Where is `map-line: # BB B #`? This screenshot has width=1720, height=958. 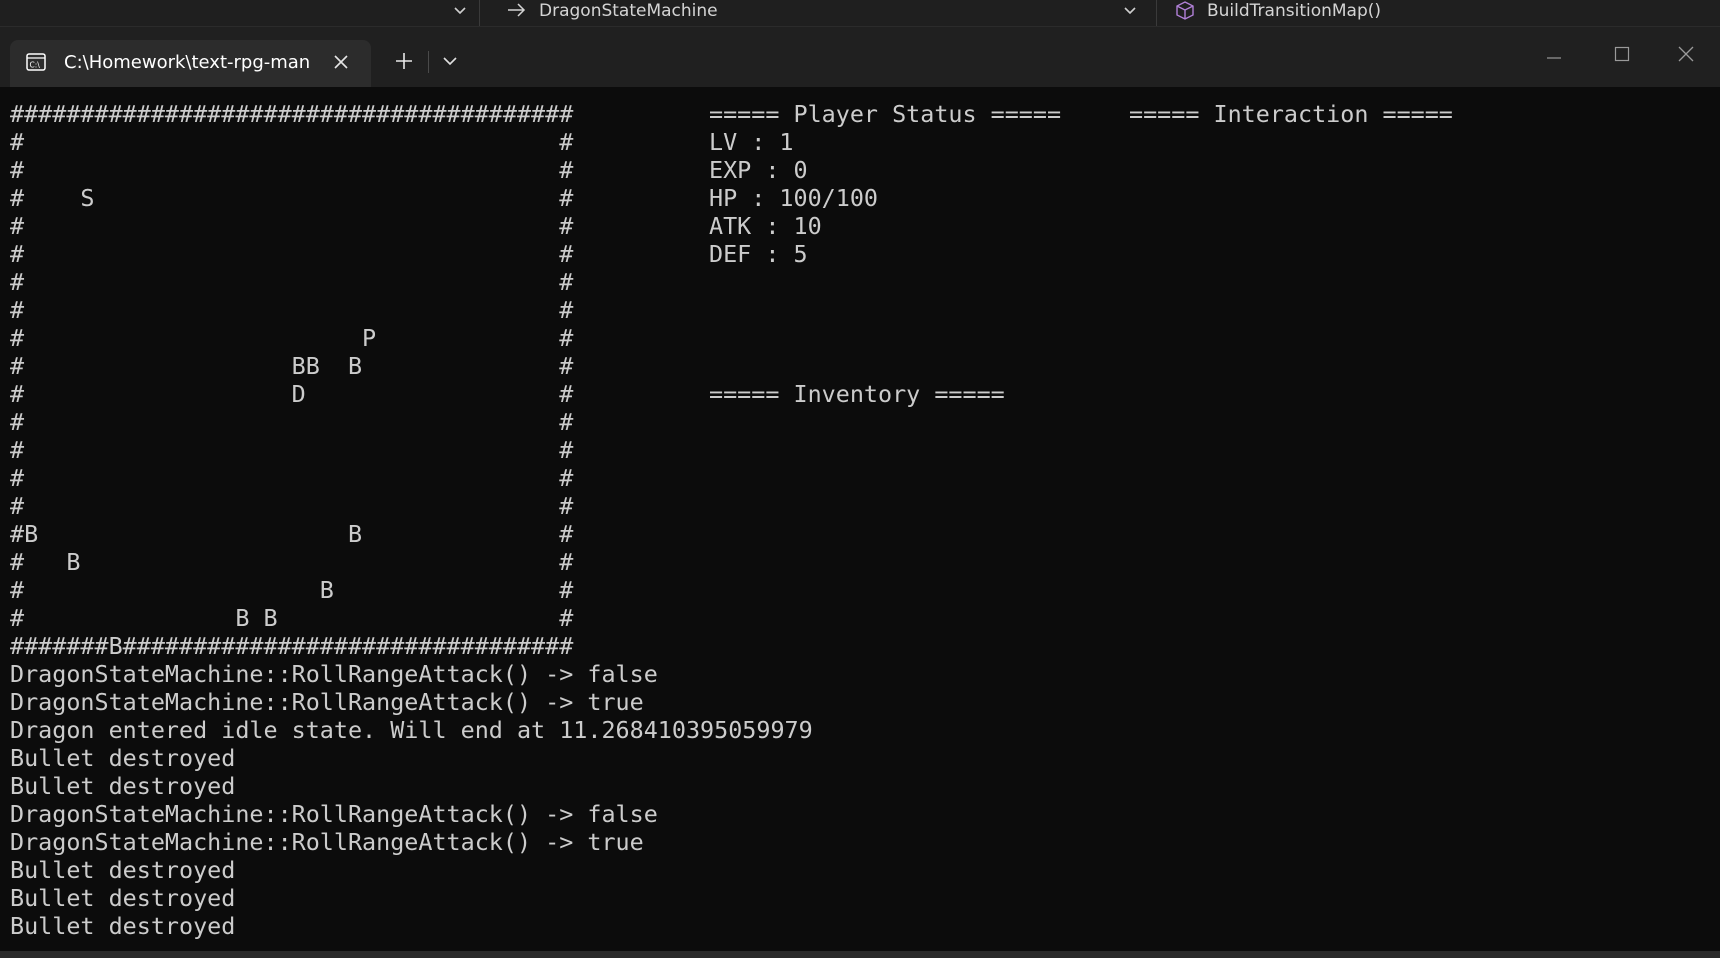
map-line: # BB B # is located at coordinates (292, 366).